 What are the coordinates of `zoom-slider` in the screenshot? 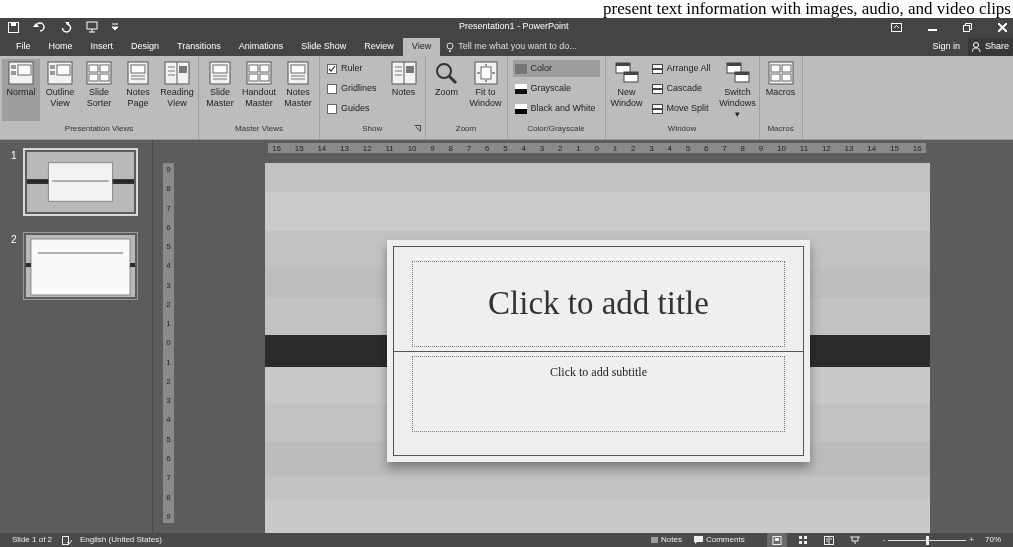 It's located at (927, 540).